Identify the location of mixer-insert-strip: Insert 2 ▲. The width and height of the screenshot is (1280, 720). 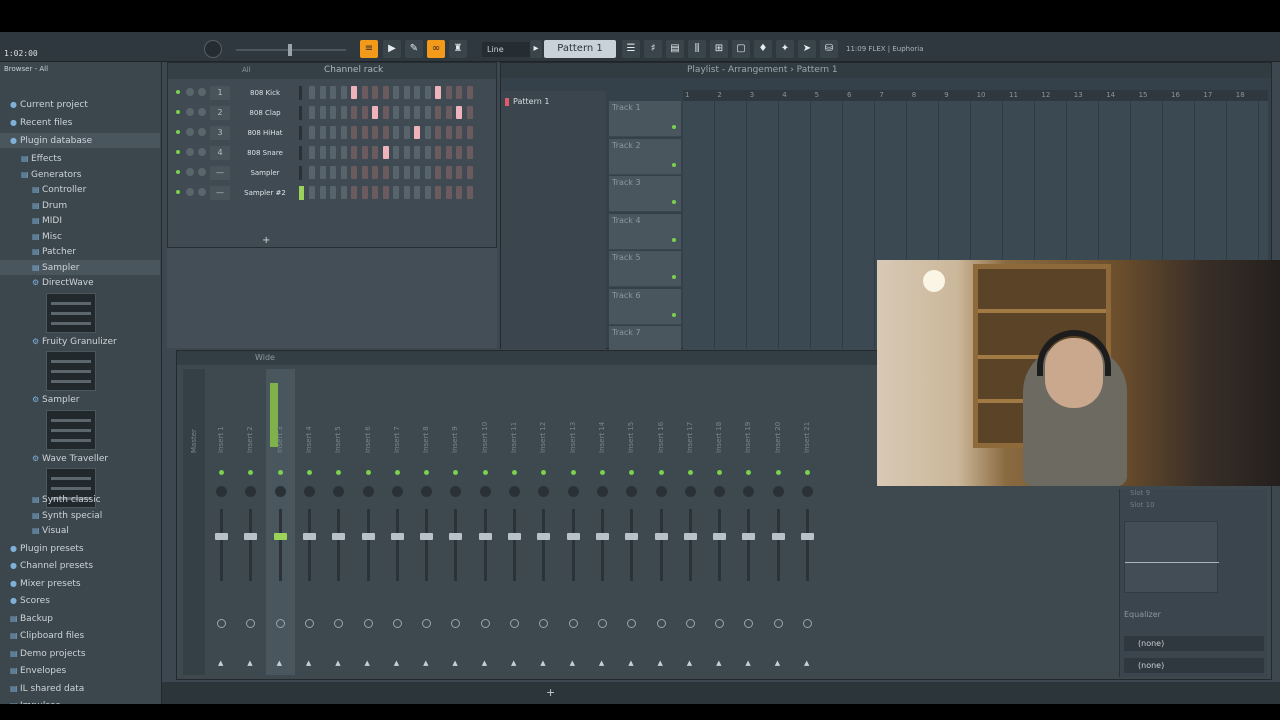
(250, 522).